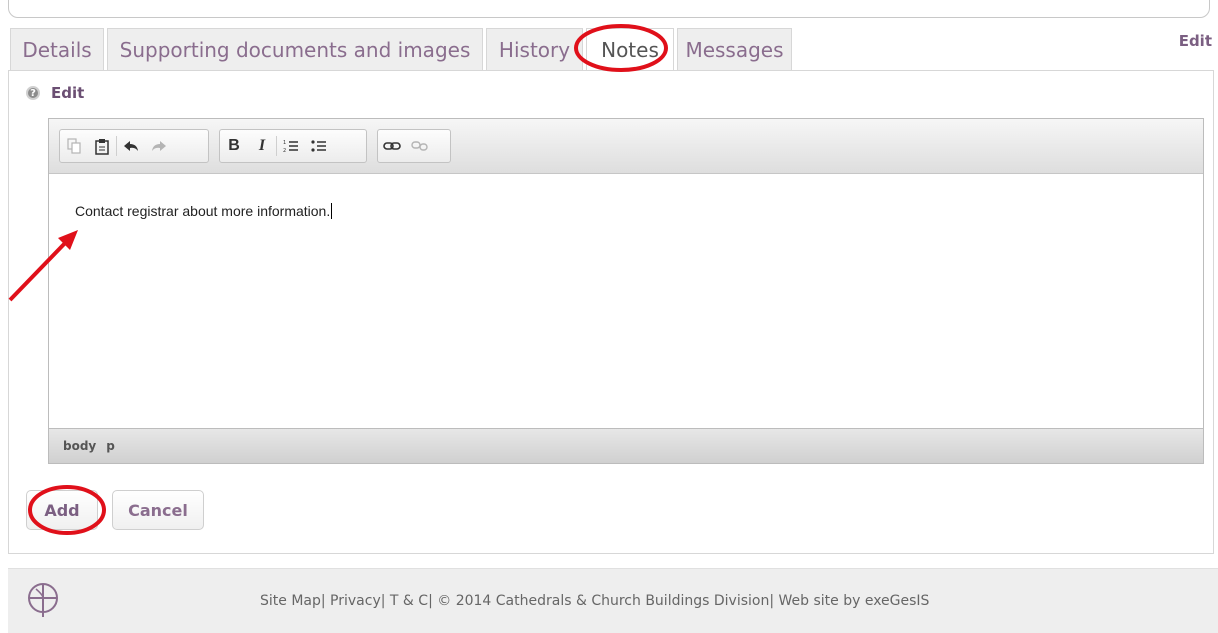  Describe the element at coordinates (110, 446) in the screenshot. I see `path-p: p` at that location.